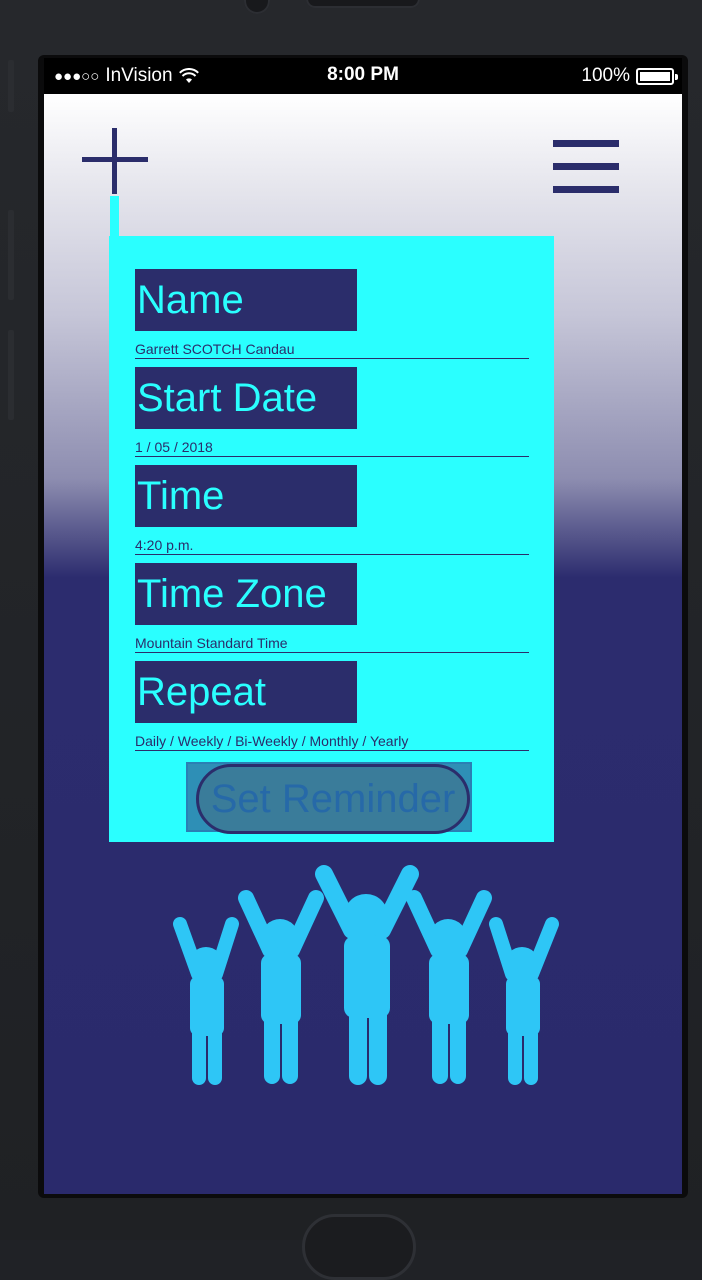  Describe the element at coordinates (332, 350) in the screenshot. I see `name-input: Garrett SCOTCH Candau` at that location.